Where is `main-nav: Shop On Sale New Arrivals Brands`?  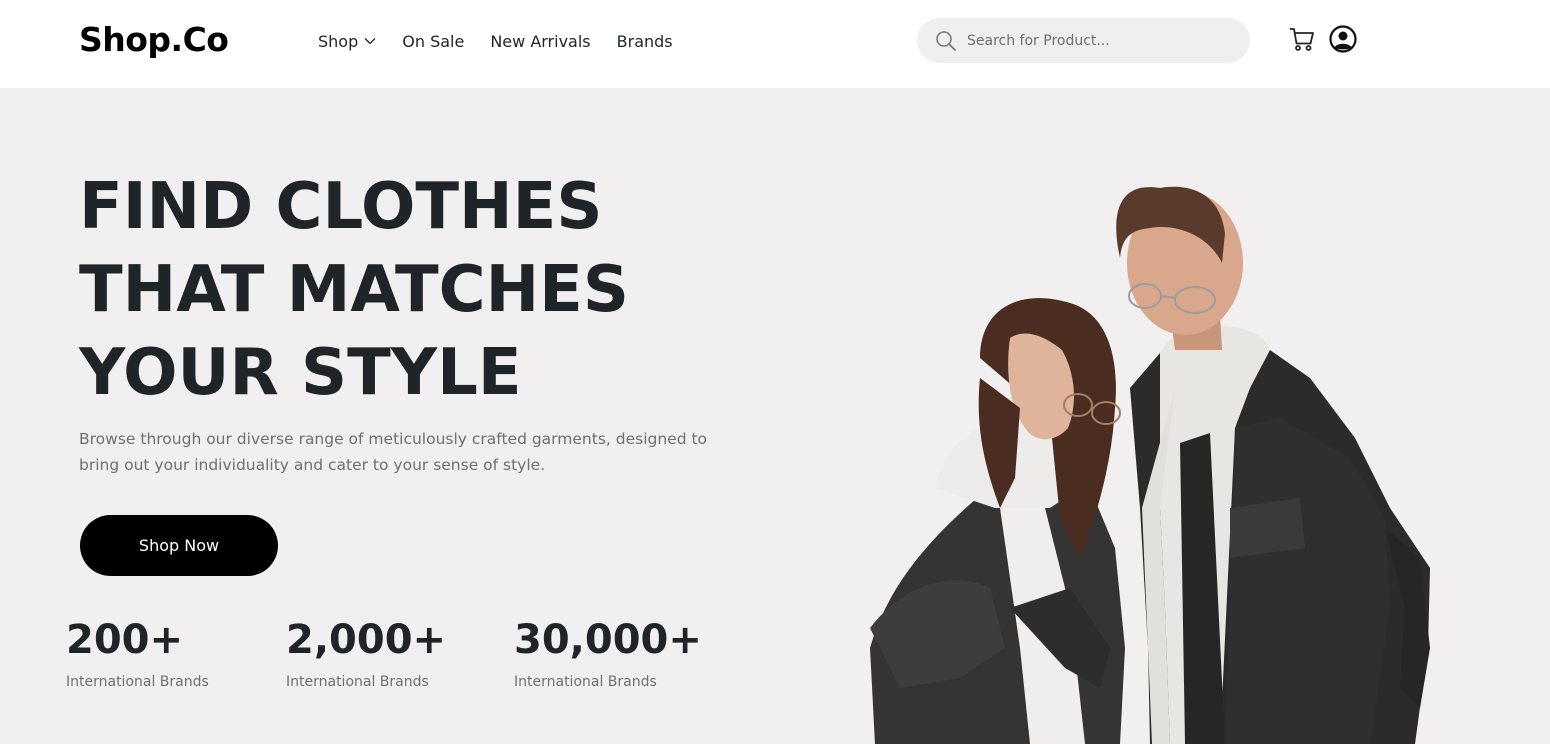
main-nav: Shop On Sale New Arrivals Brands is located at coordinates (508, 41).